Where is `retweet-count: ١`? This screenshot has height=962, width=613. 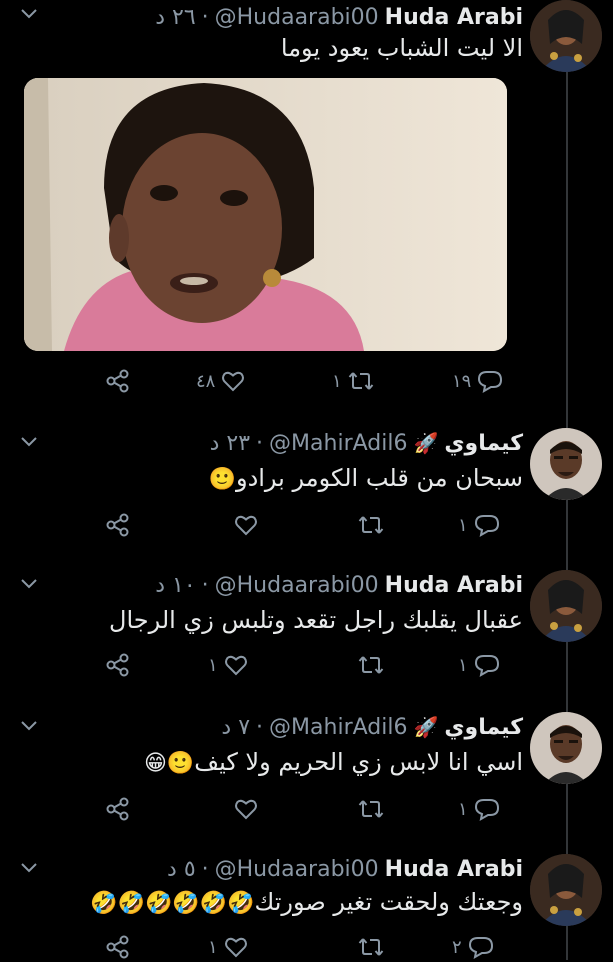 retweet-count: ١ is located at coordinates (337, 381).